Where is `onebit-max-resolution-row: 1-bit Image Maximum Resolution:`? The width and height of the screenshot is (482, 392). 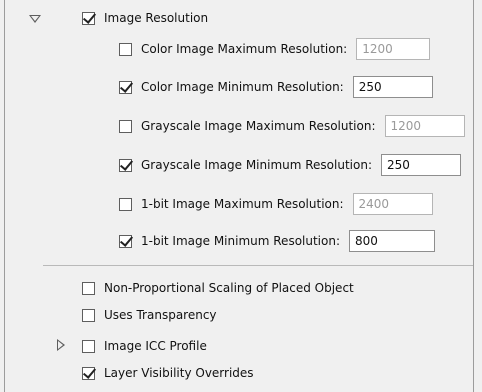 onebit-max-resolution-row: 1-bit Image Maximum Resolution: is located at coordinates (296, 204).